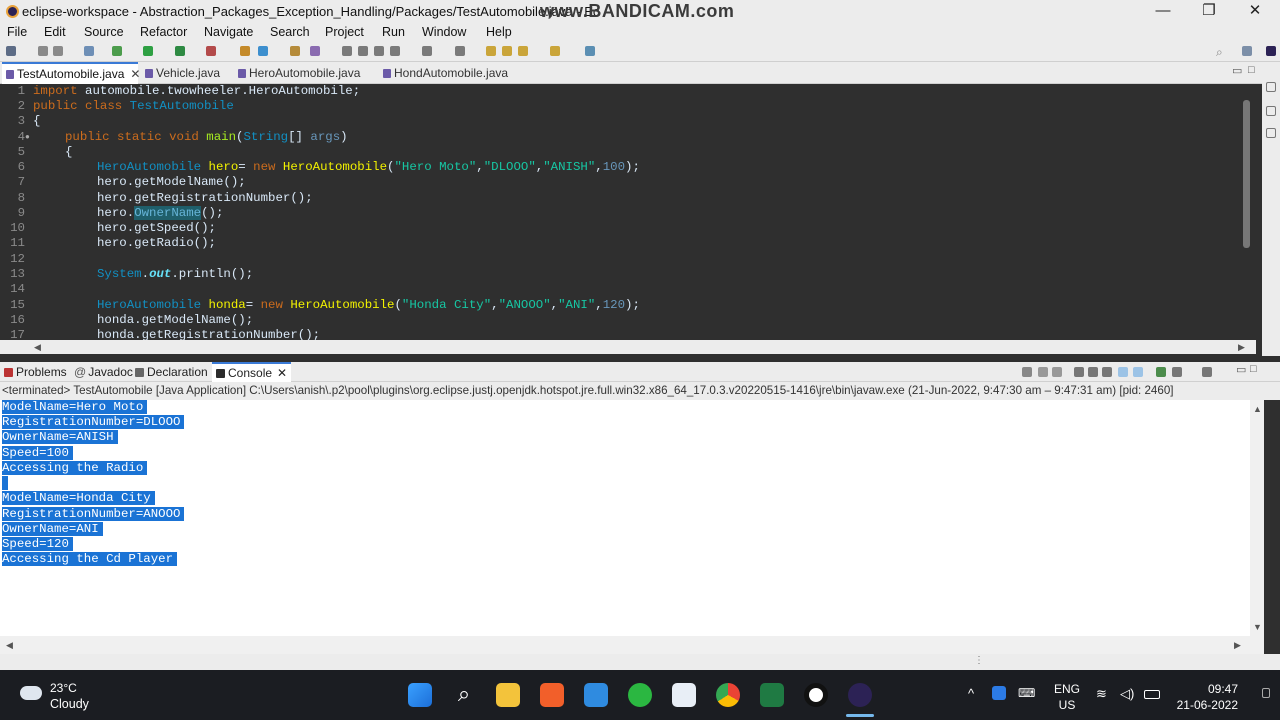 This screenshot has width=1280, height=720. What do you see at coordinates (772, 695) in the screenshot?
I see `excel-icon` at bounding box center [772, 695].